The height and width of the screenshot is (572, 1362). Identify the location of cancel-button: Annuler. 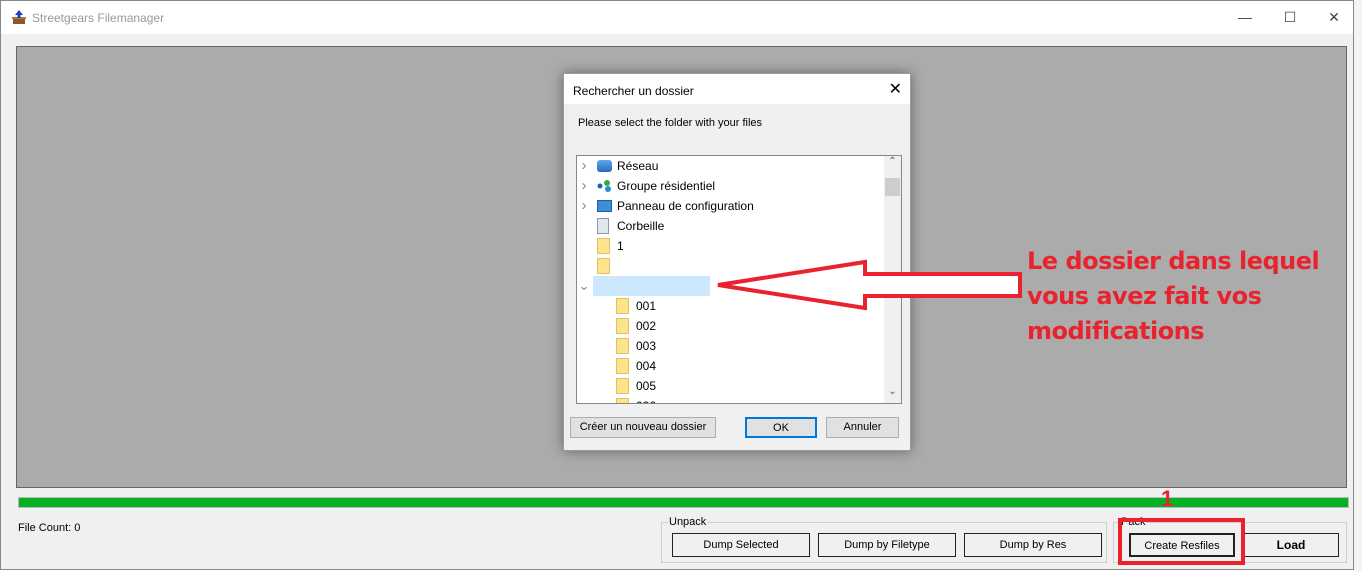
(862, 427).